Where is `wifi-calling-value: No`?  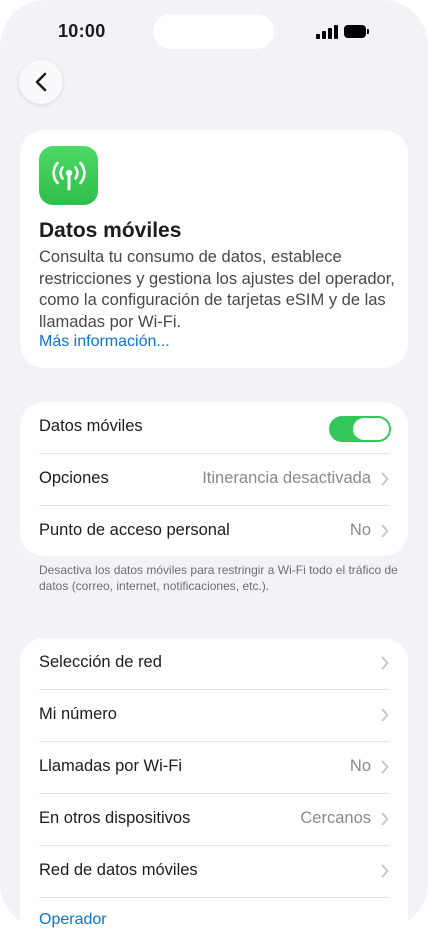
wifi-calling-value: No is located at coordinates (360, 766).